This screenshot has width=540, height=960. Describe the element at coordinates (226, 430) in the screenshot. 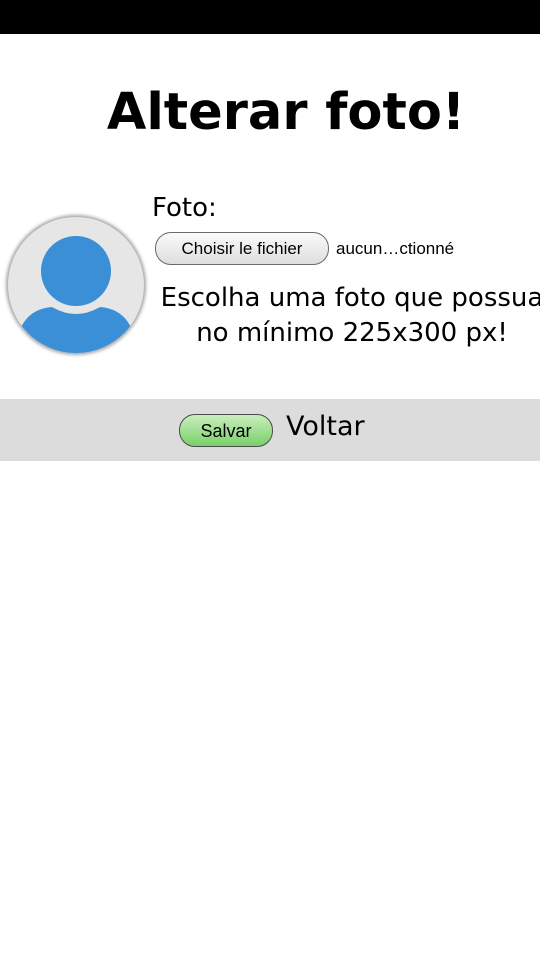

I see `save-button: Salvar` at that location.